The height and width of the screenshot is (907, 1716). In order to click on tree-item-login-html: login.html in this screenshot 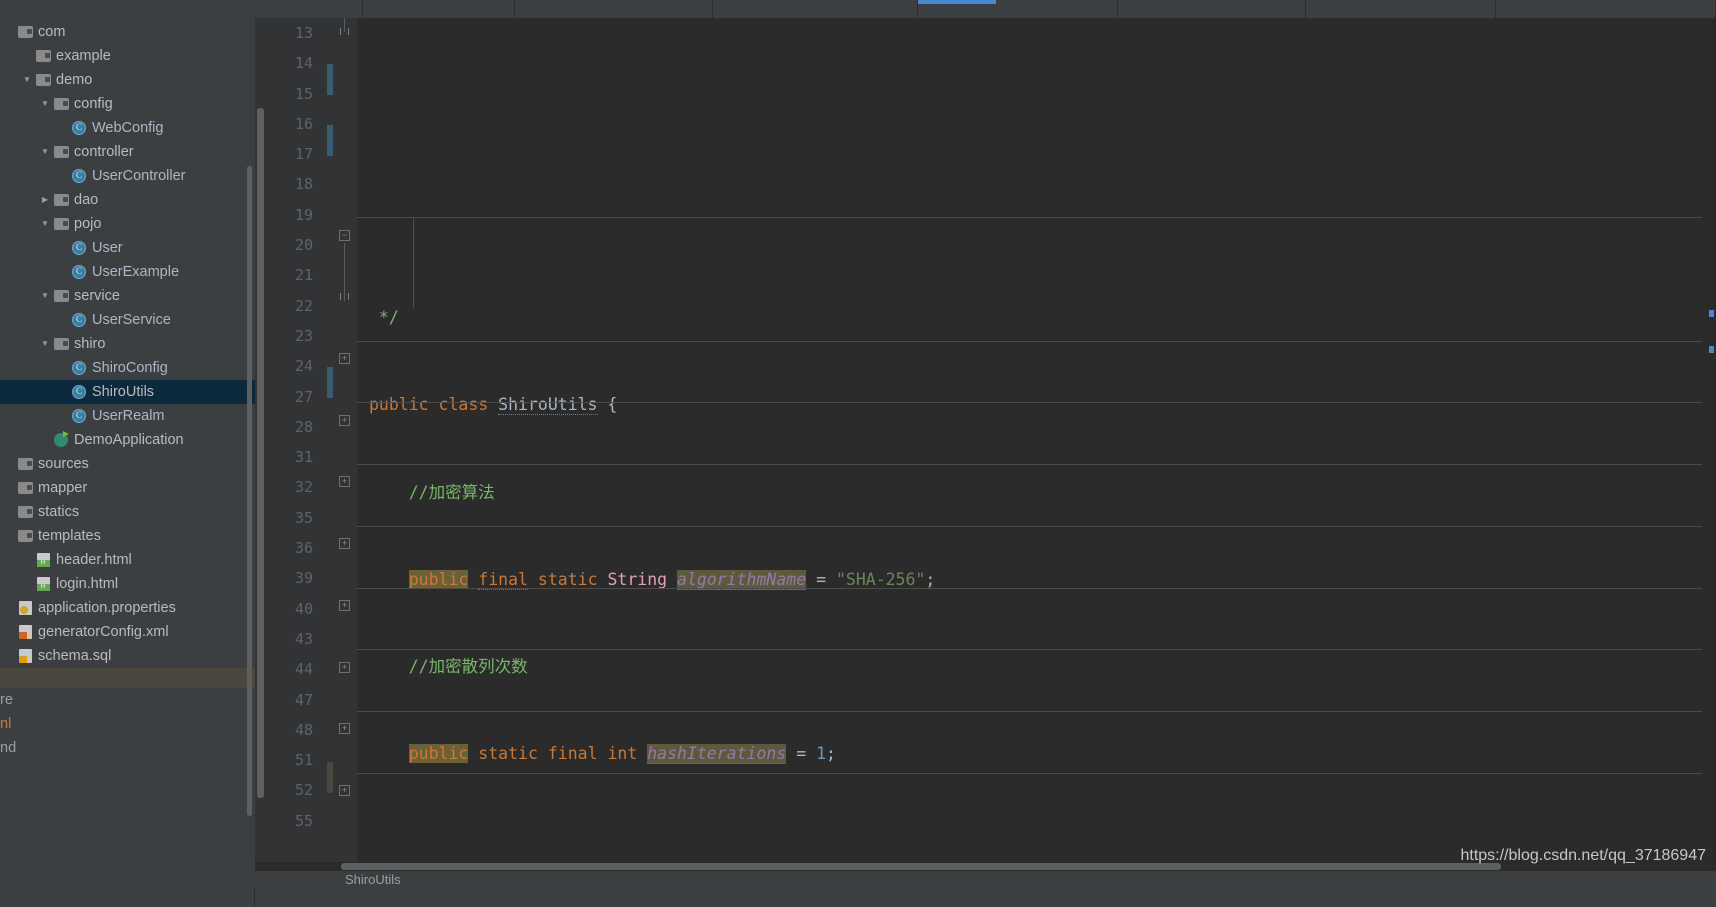, I will do `click(127, 584)`.